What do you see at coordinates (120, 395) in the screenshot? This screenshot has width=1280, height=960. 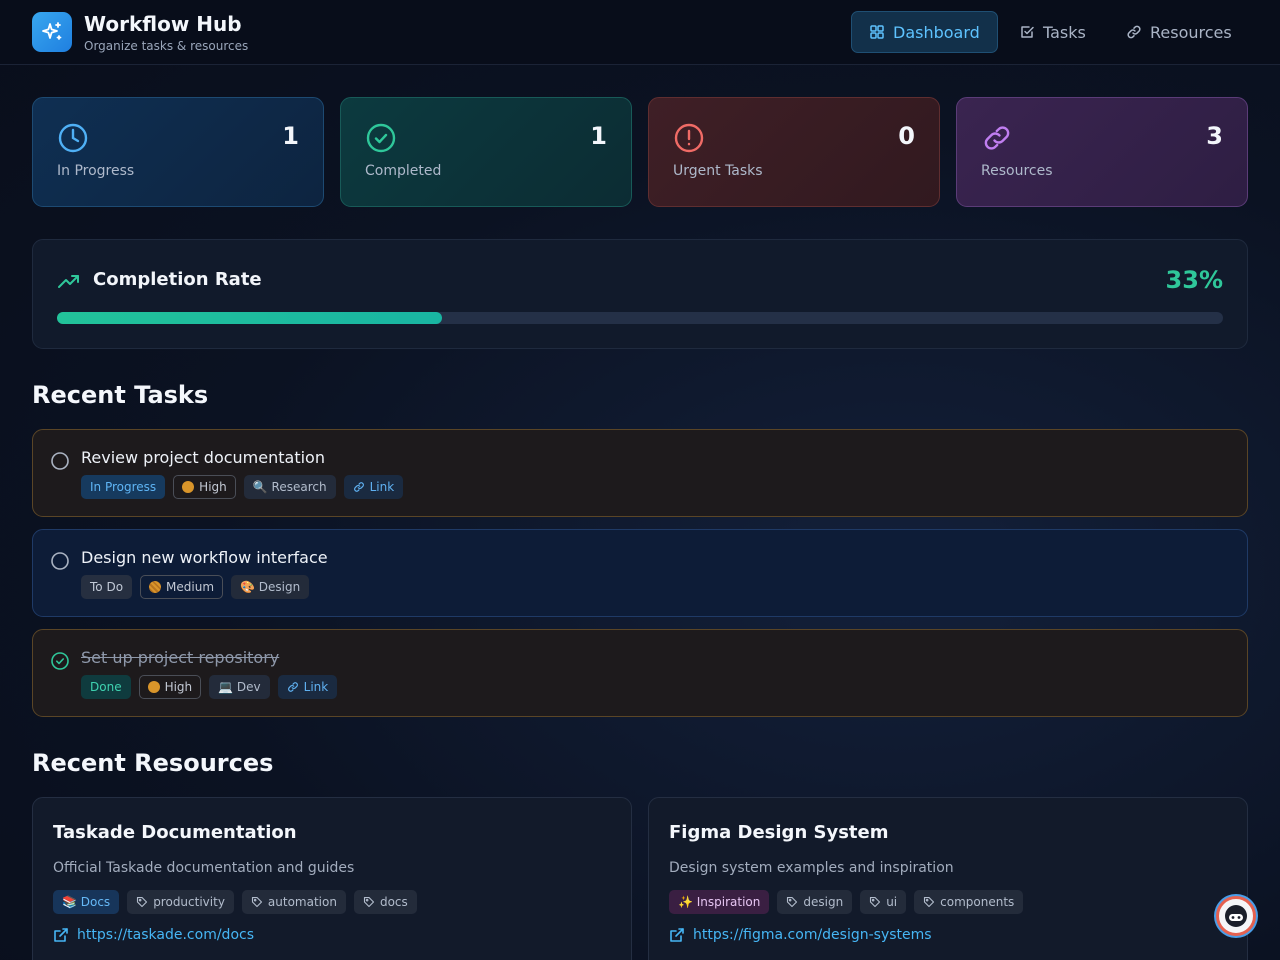 I see `recent-tasks-heading: Recent Tasks` at bounding box center [120, 395].